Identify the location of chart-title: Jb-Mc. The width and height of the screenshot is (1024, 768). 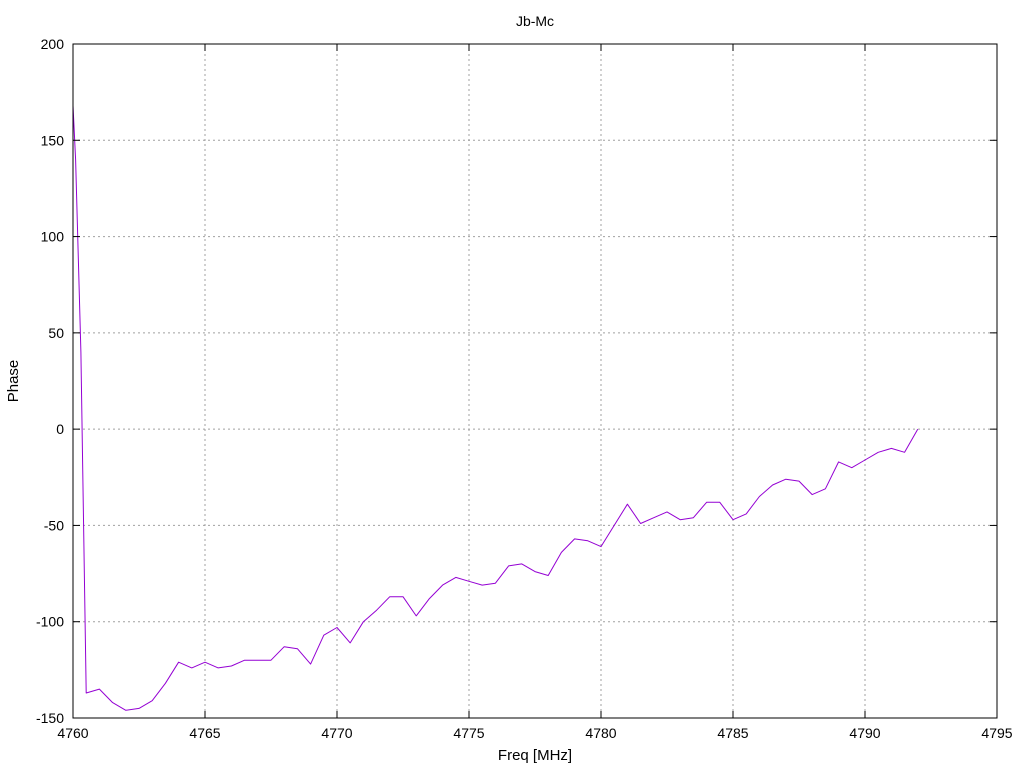
(535, 21).